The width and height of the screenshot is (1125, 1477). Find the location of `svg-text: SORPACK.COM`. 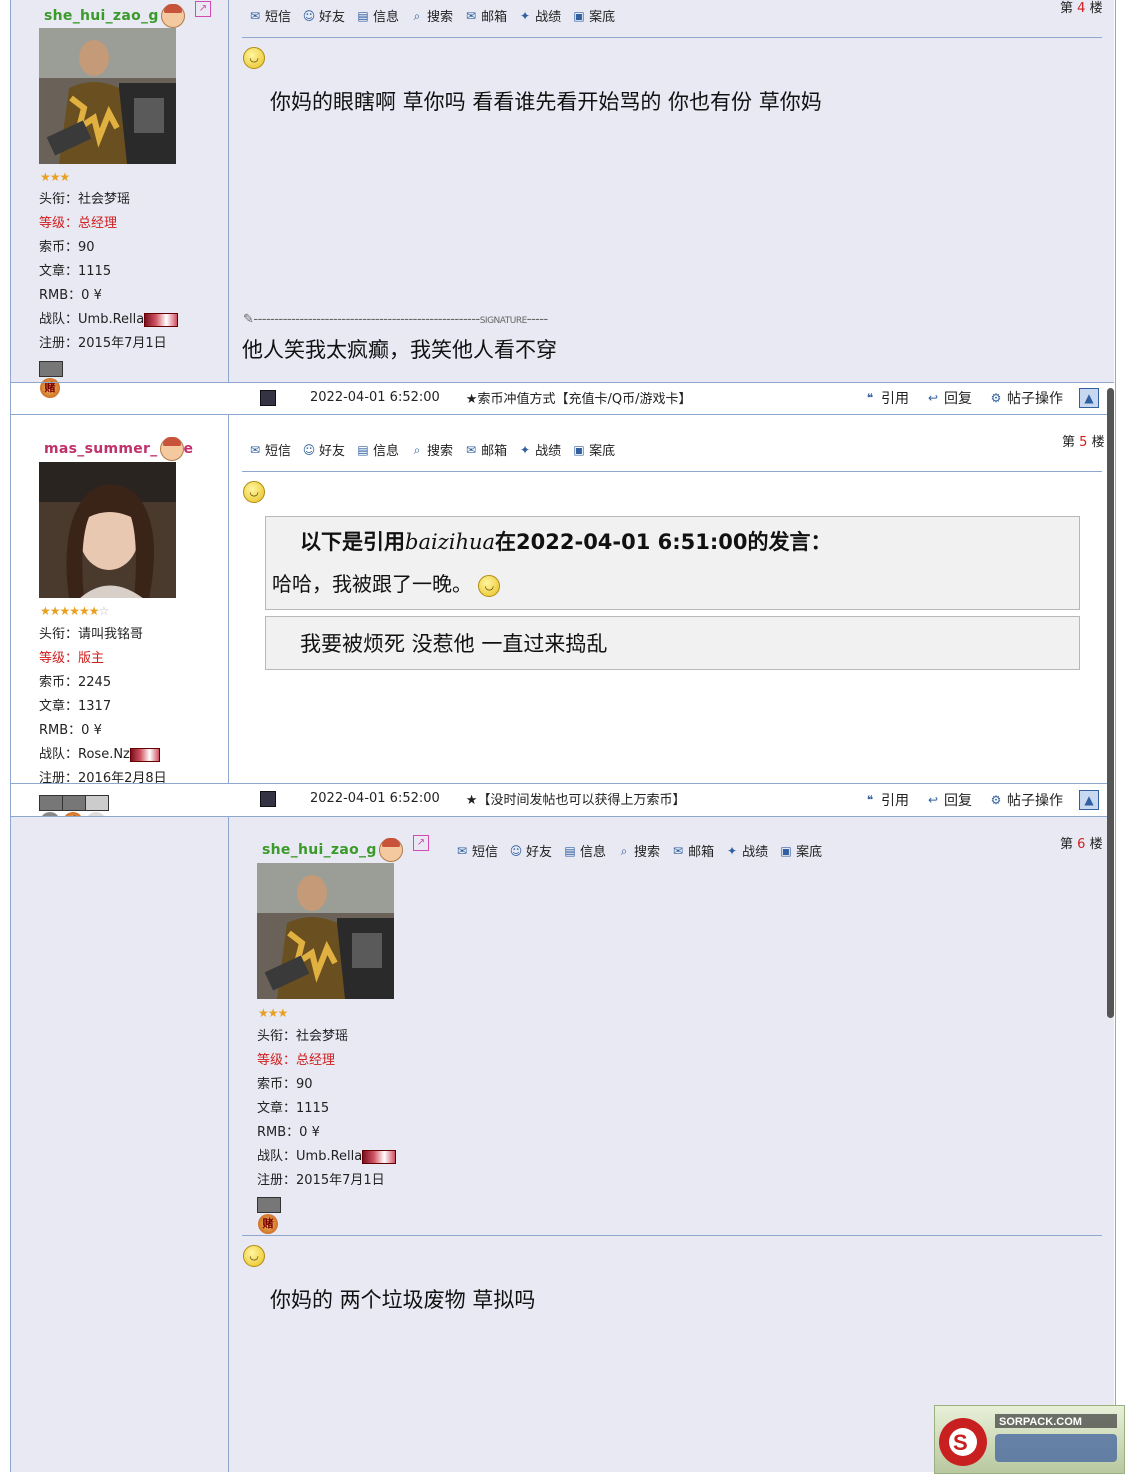

svg-text: SORPACK.COM is located at coordinates (1040, 1422).